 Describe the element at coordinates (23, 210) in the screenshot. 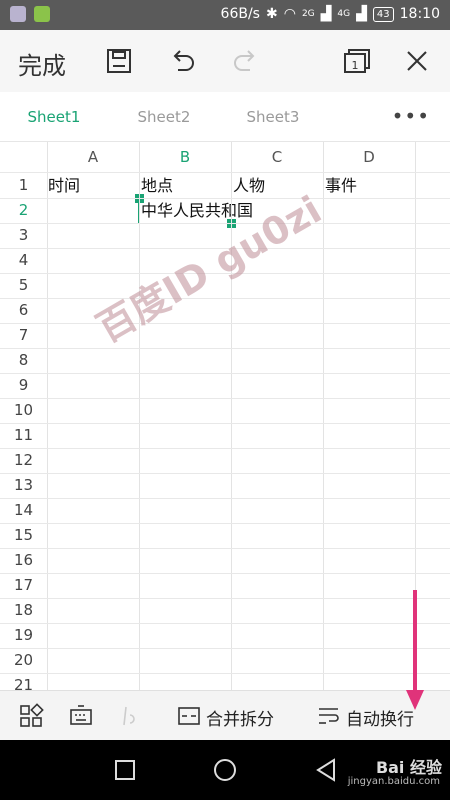

I see `row-header-2: 2` at that location.